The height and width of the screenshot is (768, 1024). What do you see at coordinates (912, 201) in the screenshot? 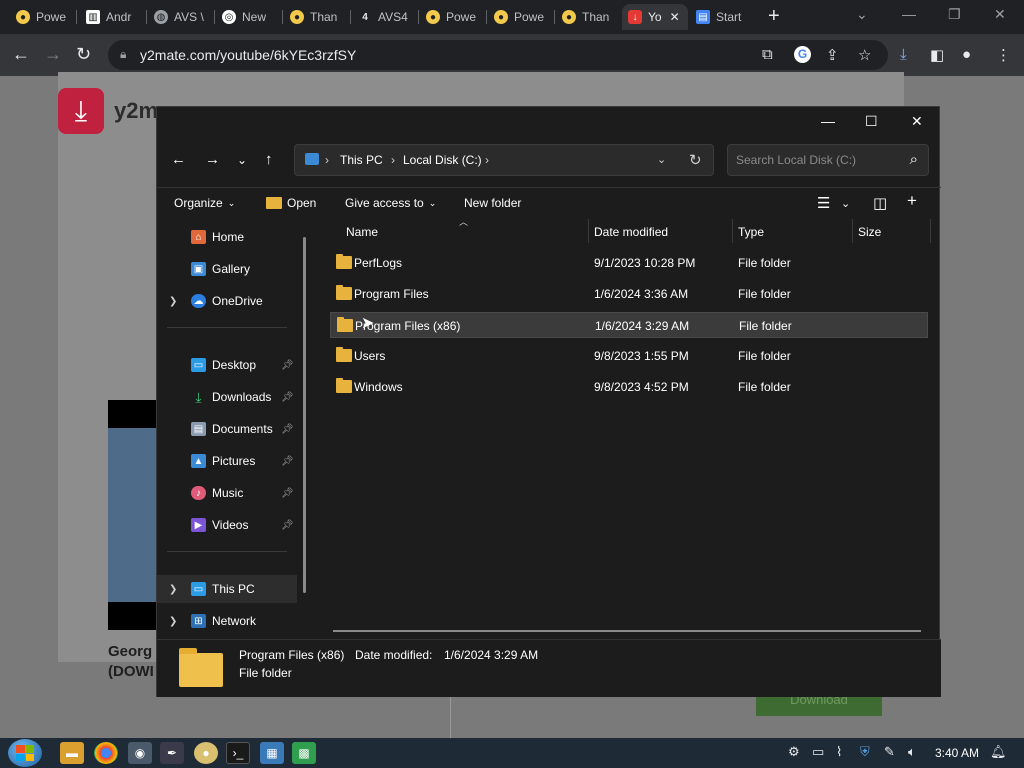
I see `add-icon: +` at bounding box center [912, 201].